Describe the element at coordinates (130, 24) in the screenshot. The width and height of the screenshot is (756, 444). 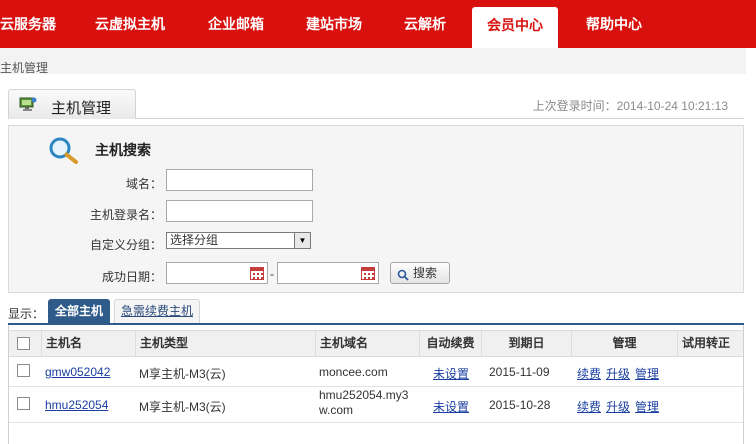
I see `nav-virtual-host: 云虚拟主机` at that location.